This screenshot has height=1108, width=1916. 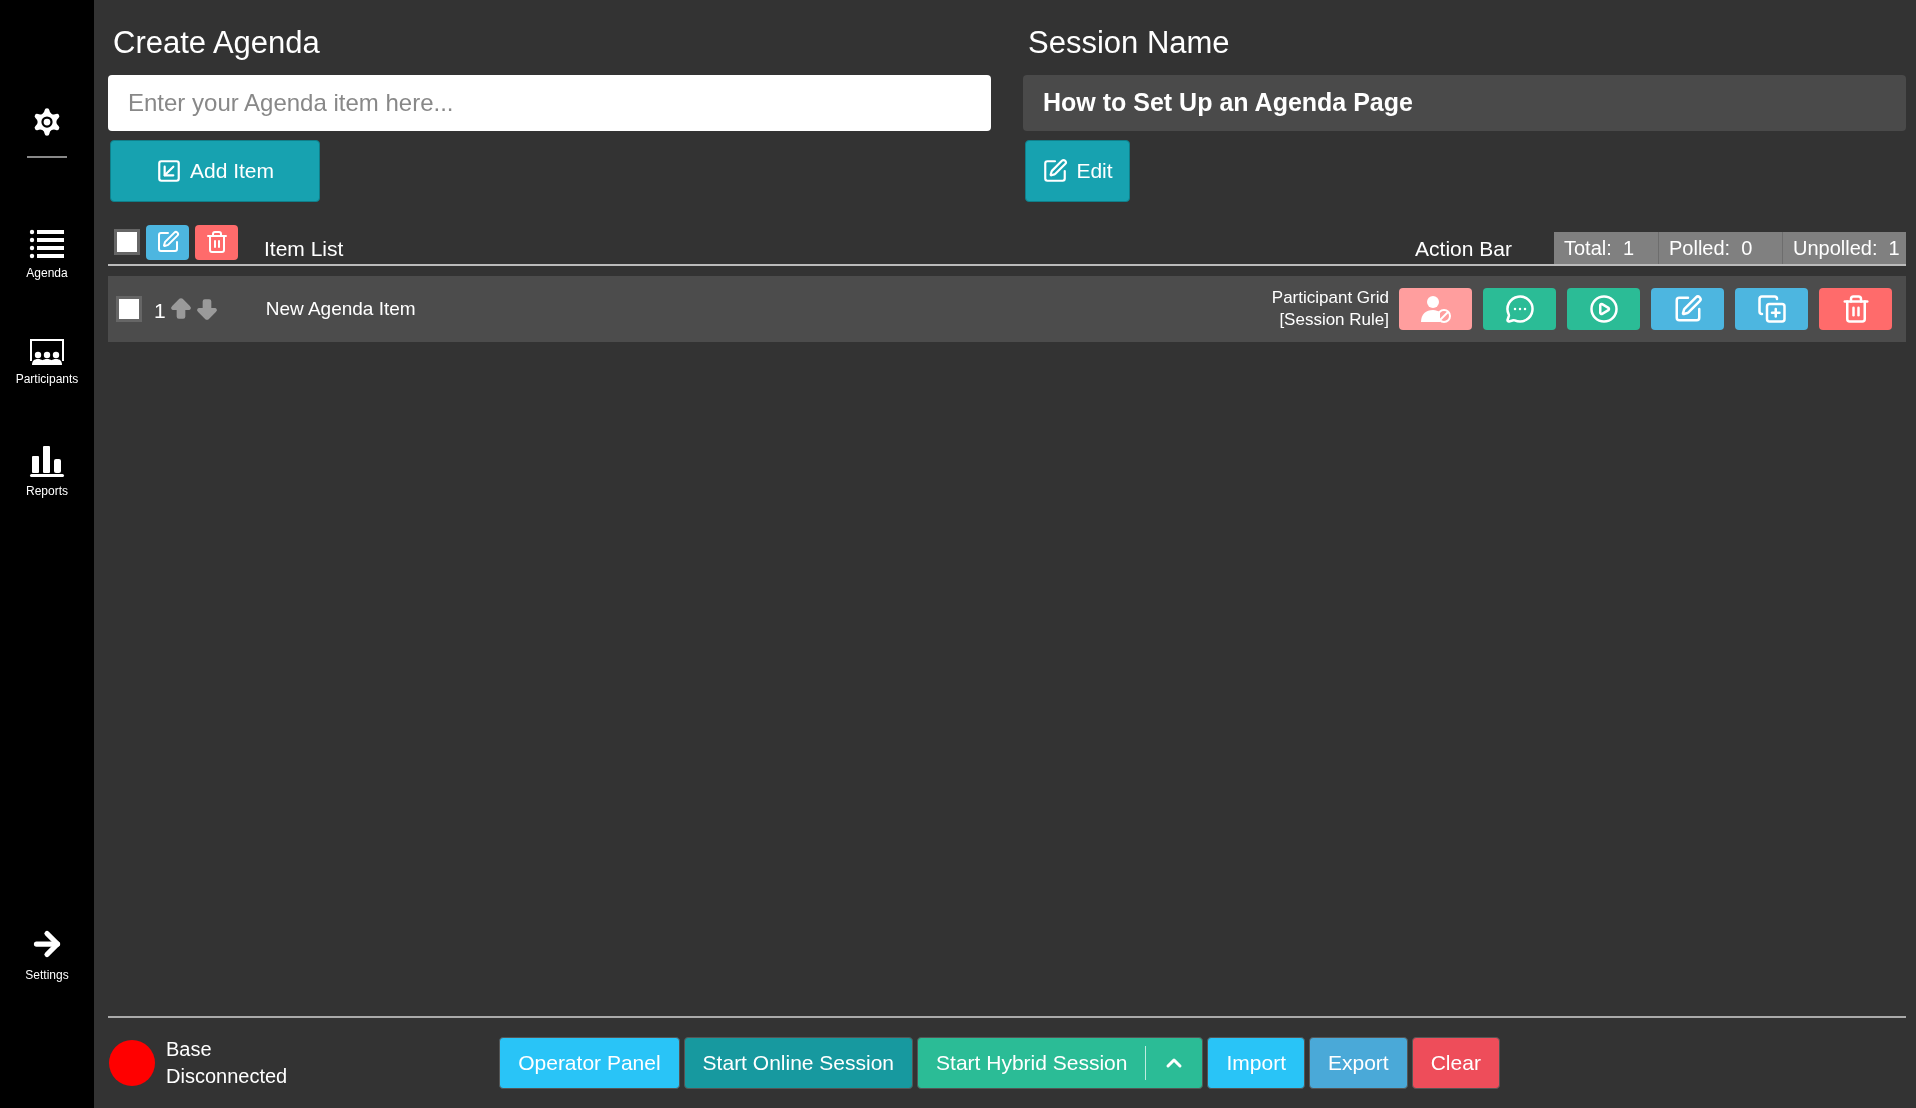 I want to click on section-title: Create Agenda, so click(x=217, y=43).